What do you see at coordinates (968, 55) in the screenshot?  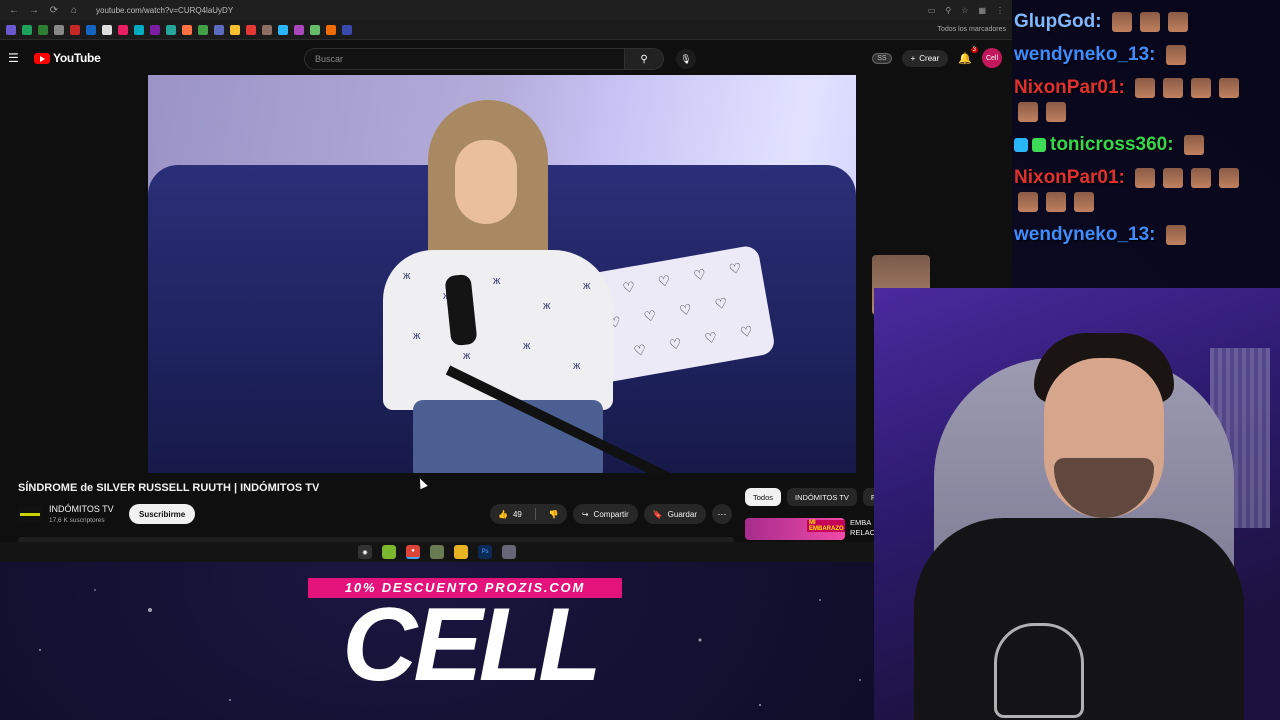 I see `notifications-bell-icon: 🔔 3` at bounding box center [968, 55].